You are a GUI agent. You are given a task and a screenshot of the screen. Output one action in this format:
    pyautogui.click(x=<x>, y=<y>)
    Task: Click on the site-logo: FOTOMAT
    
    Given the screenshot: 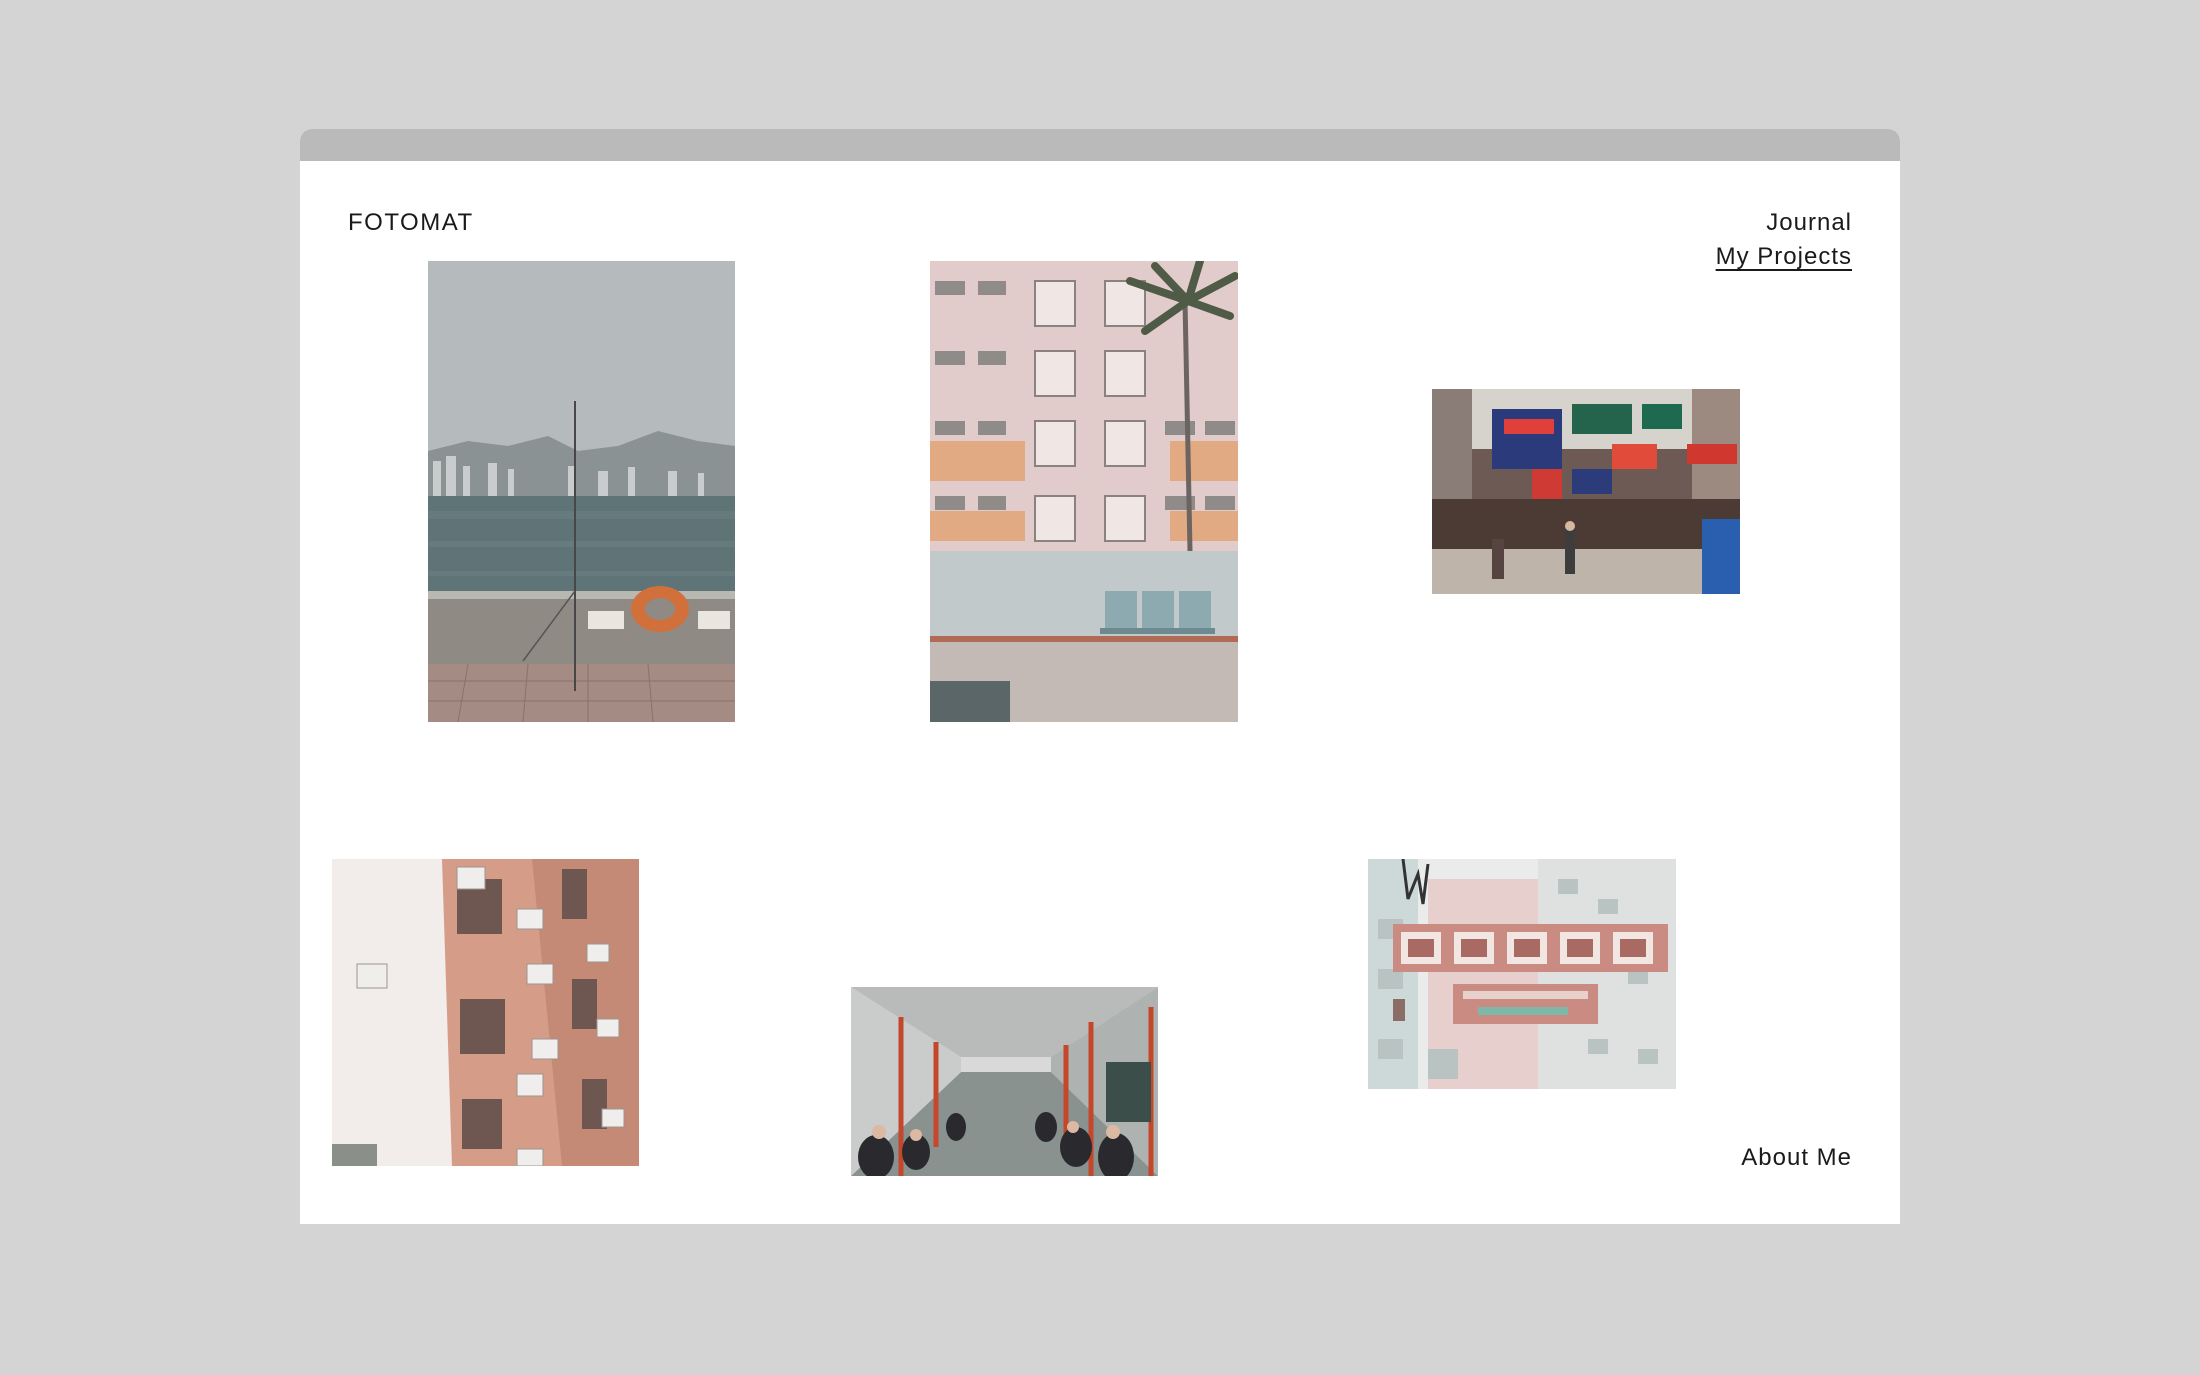 What is the action you would take?
    pyautogui.click(x=411, y=223)
    